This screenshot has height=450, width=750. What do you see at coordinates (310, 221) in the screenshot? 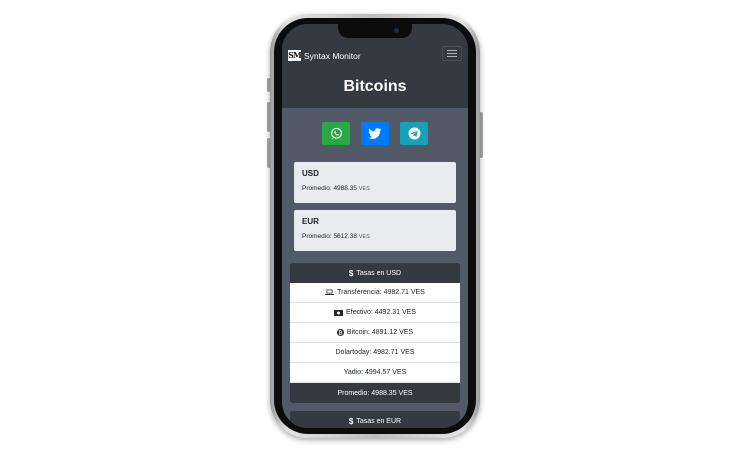
I see `currency-code: EUR` at bounding box center [310, 221].